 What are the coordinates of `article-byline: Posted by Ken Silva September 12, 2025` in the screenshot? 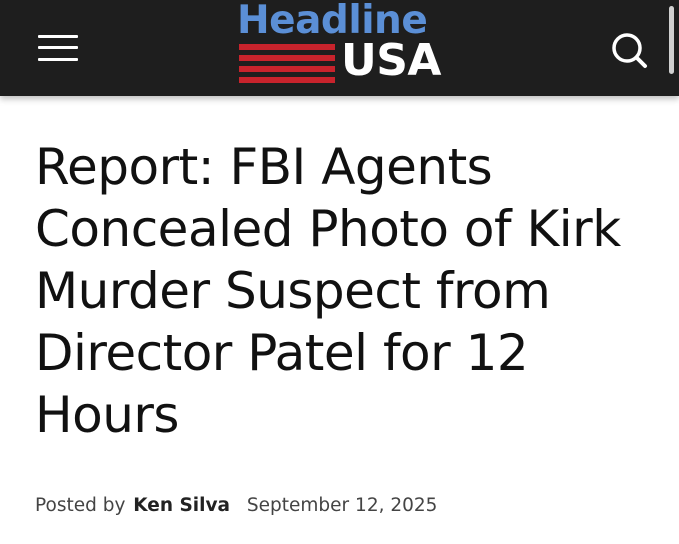 It's located at (236, 506).